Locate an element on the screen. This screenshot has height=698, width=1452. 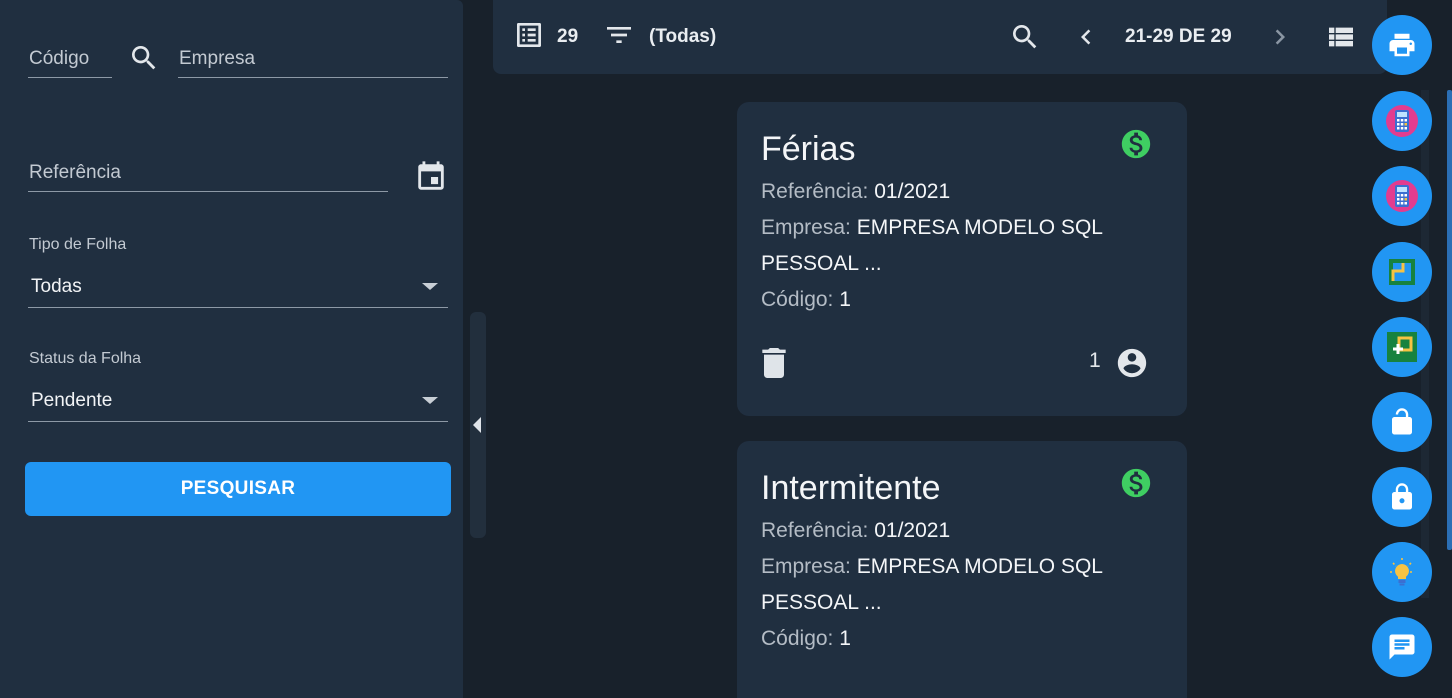
add-box-button is located at coordinates (1402, 347).